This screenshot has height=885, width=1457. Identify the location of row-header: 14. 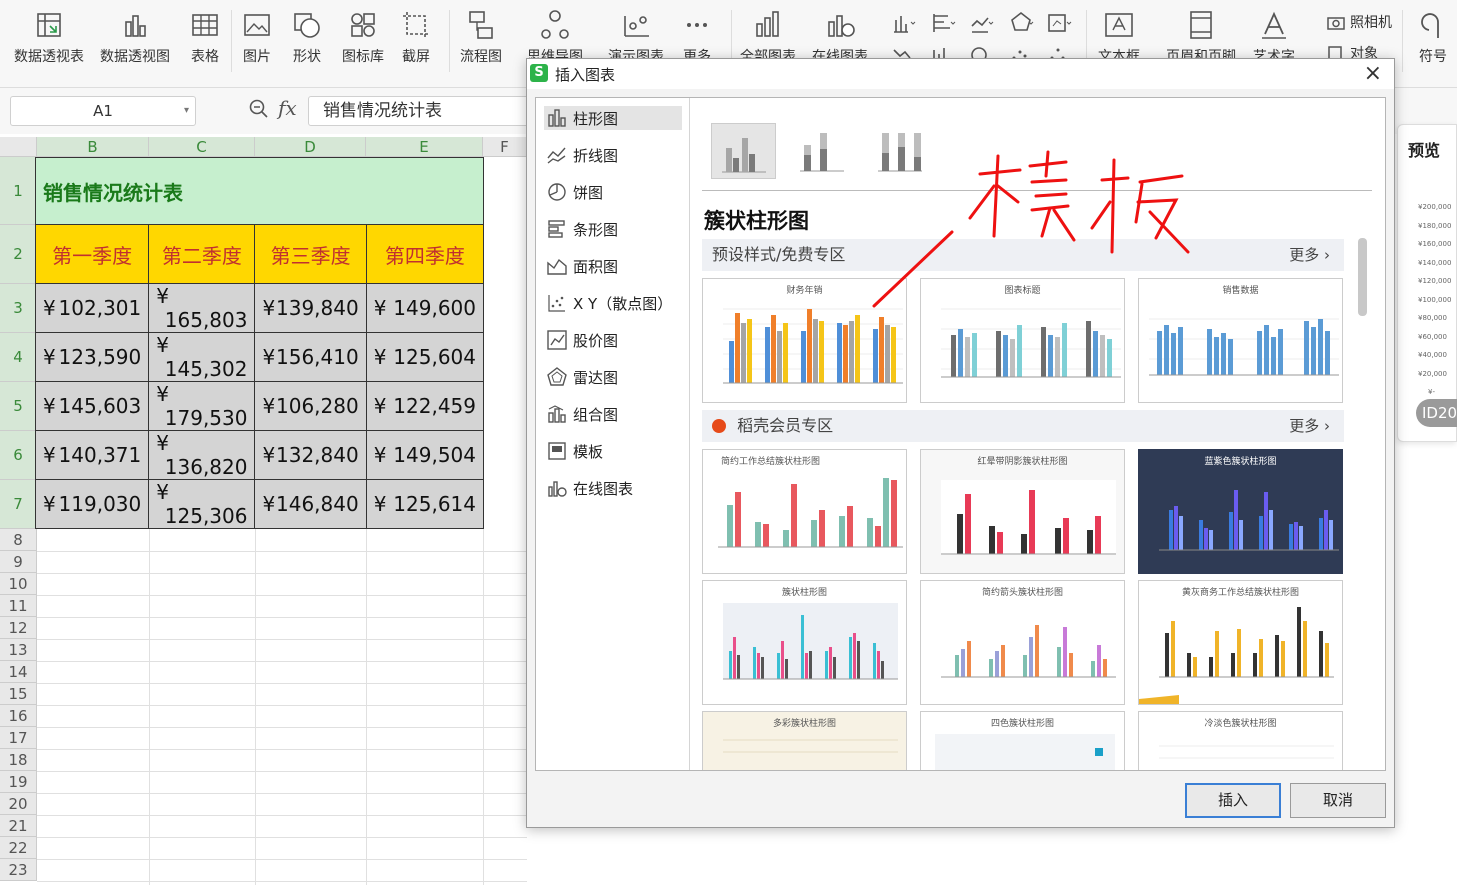
(18, 672).